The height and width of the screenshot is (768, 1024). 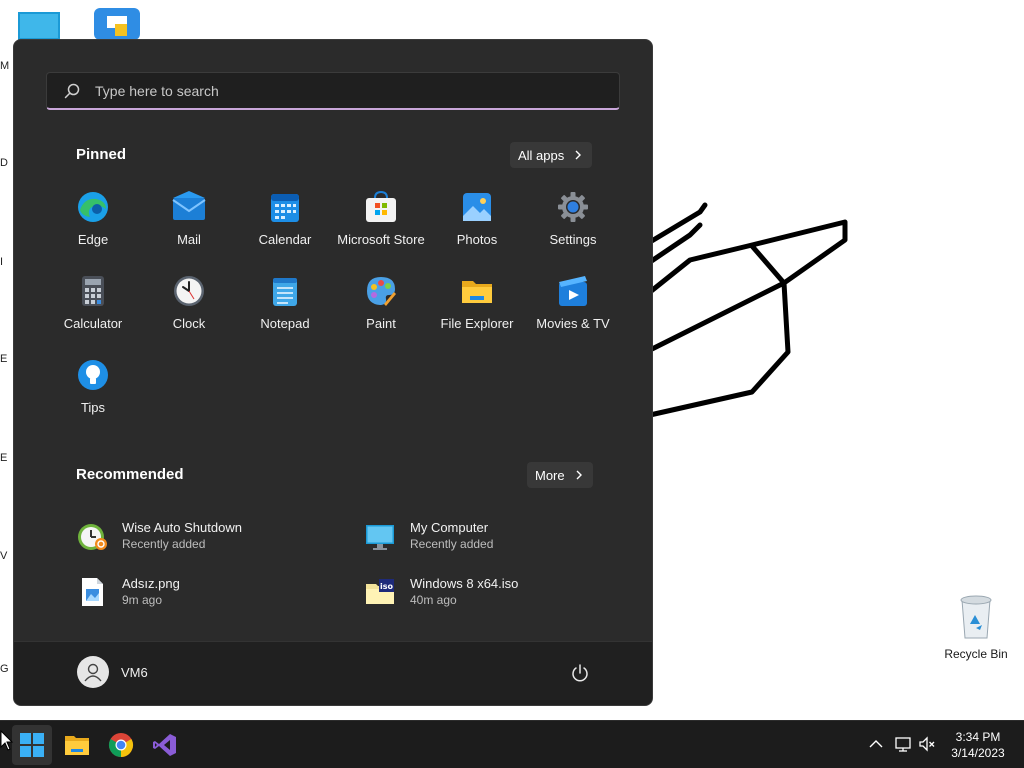 What do you see at coordinates (876, 744) in the screenshot?
I see `chevron-up-icon` at bounding box center [876, 744].